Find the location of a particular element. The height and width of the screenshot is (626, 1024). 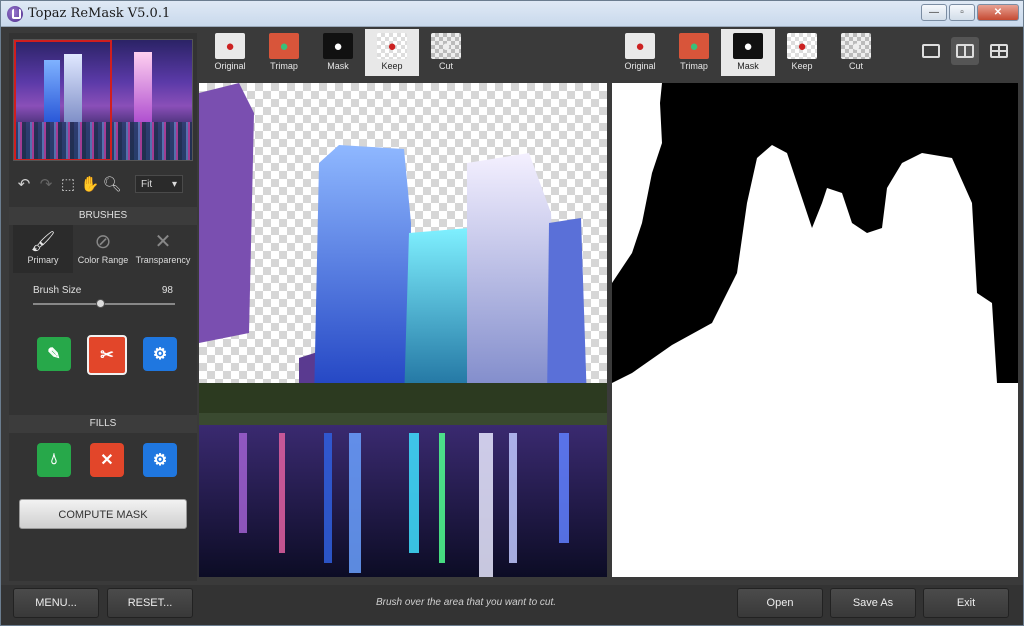

hand-pan-icon: ✋ is located at coordinates (90, 184).